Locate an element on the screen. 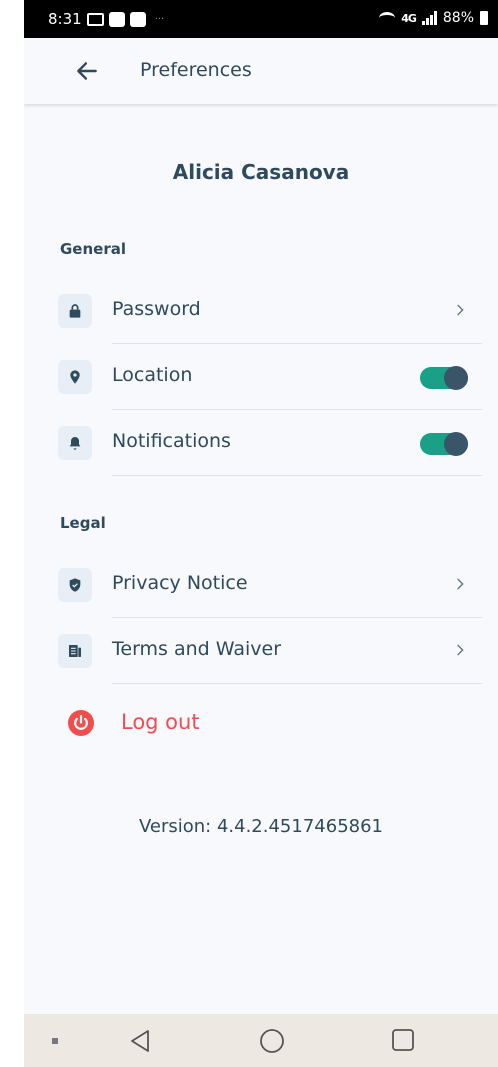 The height and width of the screenshot is (1067, 498). section-title-legal: Legal is located at coordinates (83, 523).